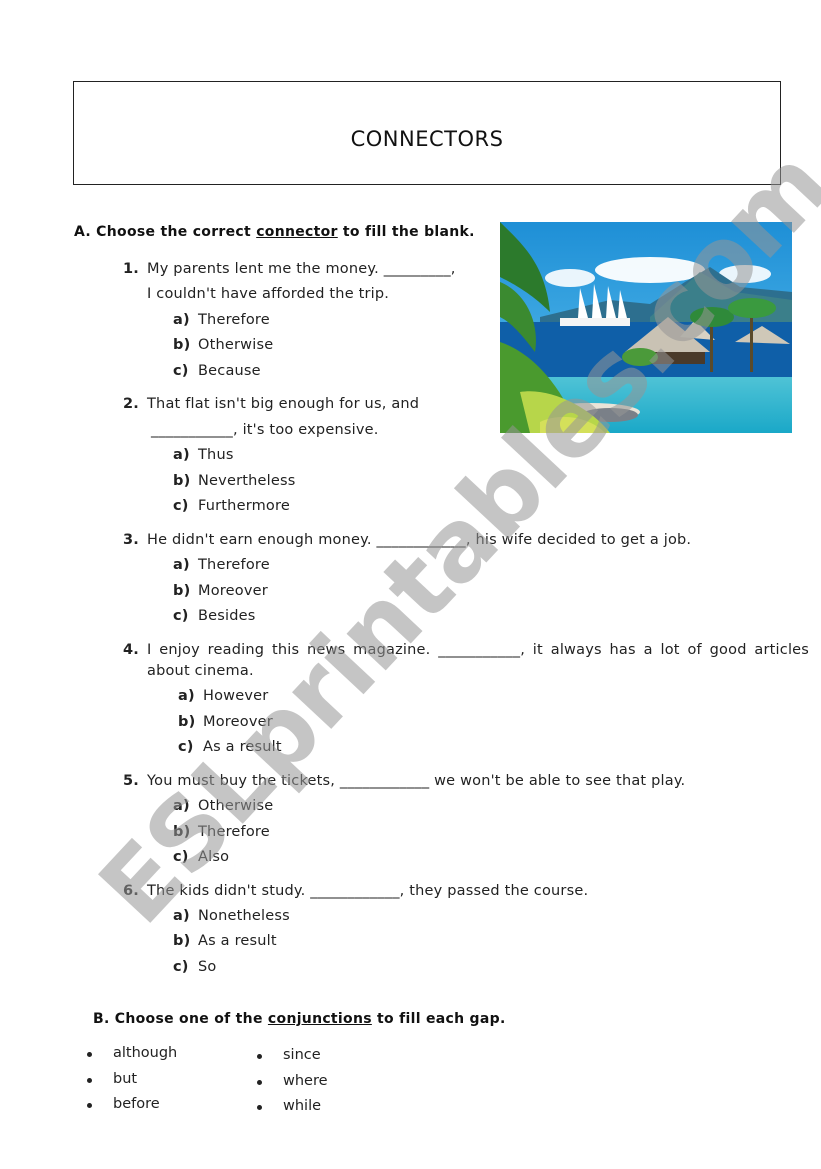 Image resolution: width=821 pixels, height=1169 pixels. Describe the element at coordinates (406, 232) in the screenshot. I see `section-a-suffix: to fill the blank.` at that location.